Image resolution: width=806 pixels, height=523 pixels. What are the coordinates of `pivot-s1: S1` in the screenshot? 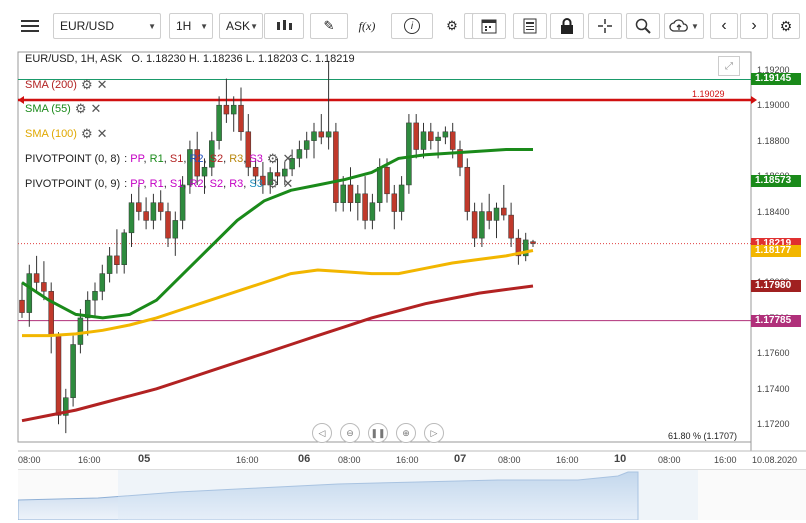 It's located at (176, 184).